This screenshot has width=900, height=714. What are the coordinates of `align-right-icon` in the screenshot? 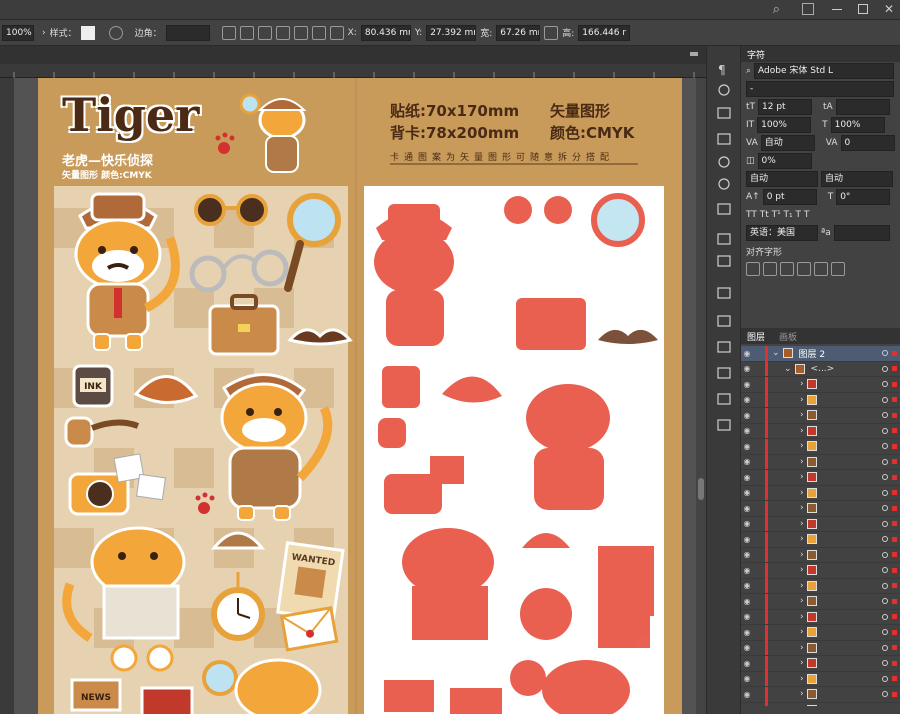 It's located at (282, 32).